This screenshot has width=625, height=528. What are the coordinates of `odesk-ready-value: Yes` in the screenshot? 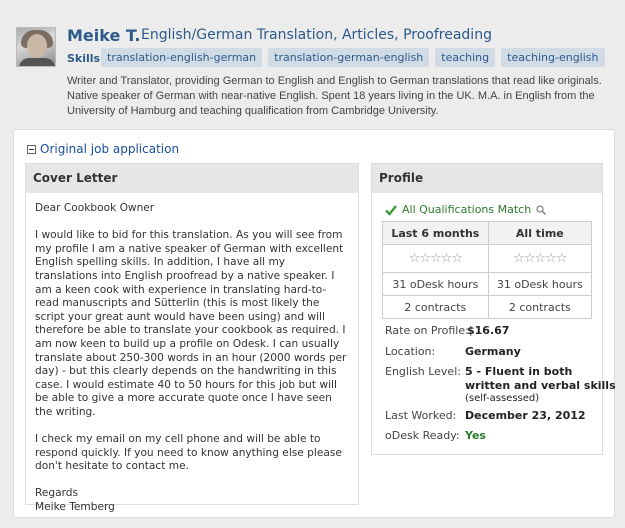 It's located at (475, 435).